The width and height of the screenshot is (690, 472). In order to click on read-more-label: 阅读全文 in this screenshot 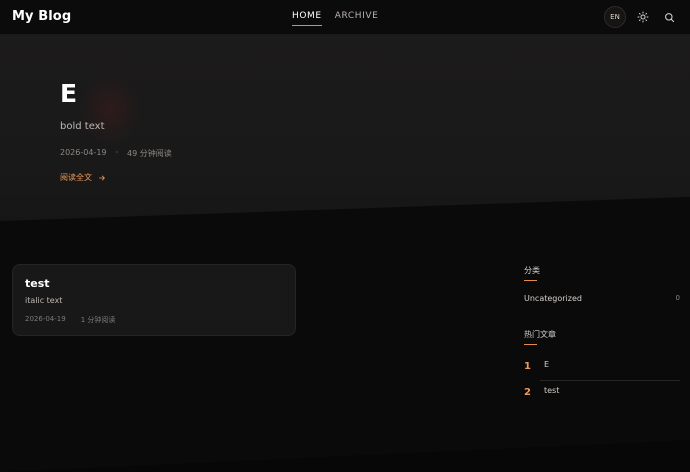, I will do `click(76, 177)`.